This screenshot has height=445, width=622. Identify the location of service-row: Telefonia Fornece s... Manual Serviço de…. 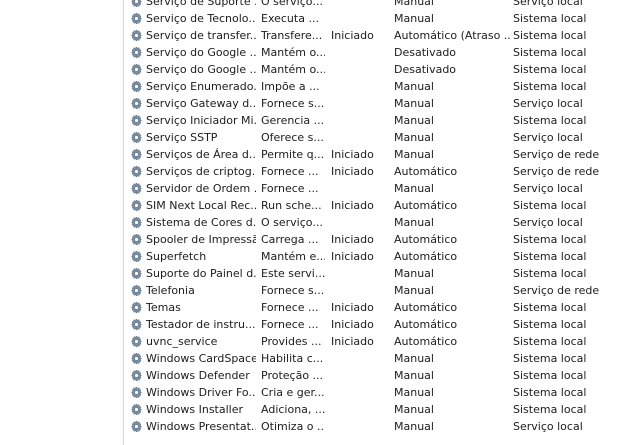
(373, 290).